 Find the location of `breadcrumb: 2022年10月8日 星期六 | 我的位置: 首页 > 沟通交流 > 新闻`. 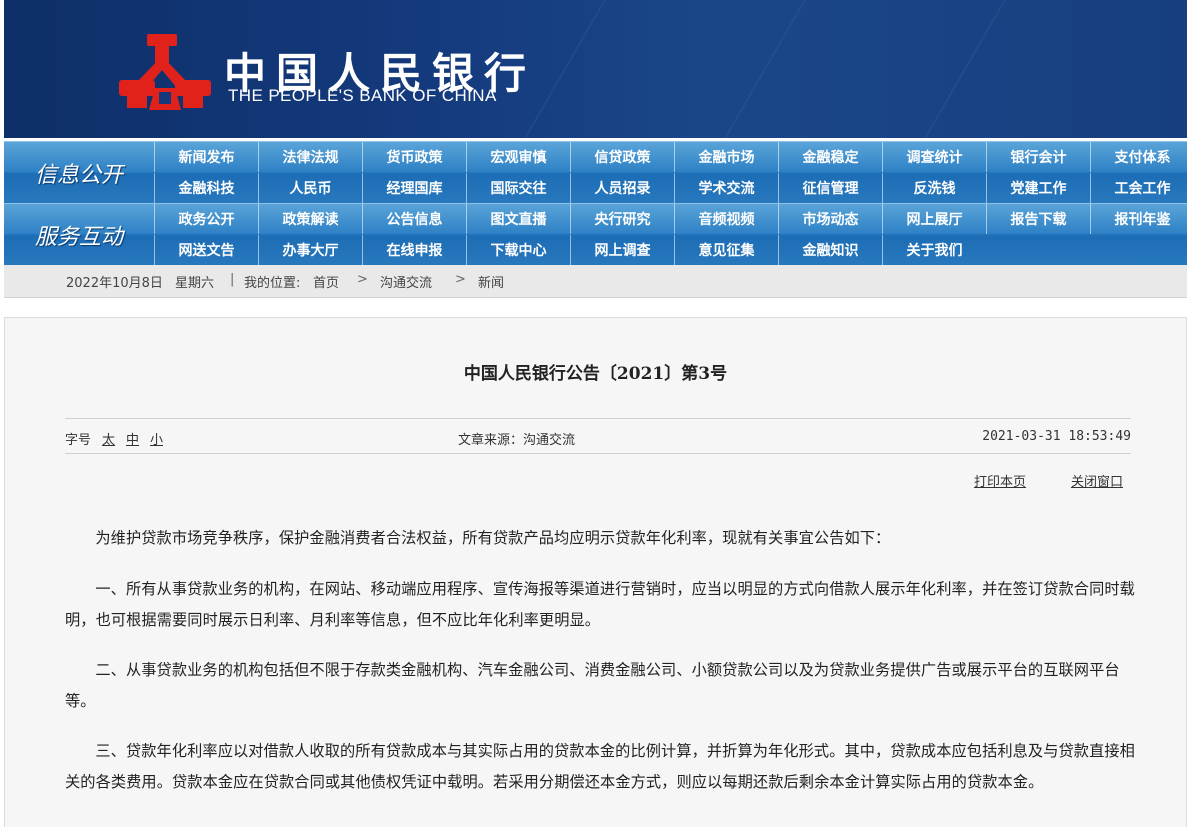

breadcrumb: 2022年10月8日 星期六 | 我的位置: 首页 > 沟通交流 > 新闻 is located at coordinates (595, 281).